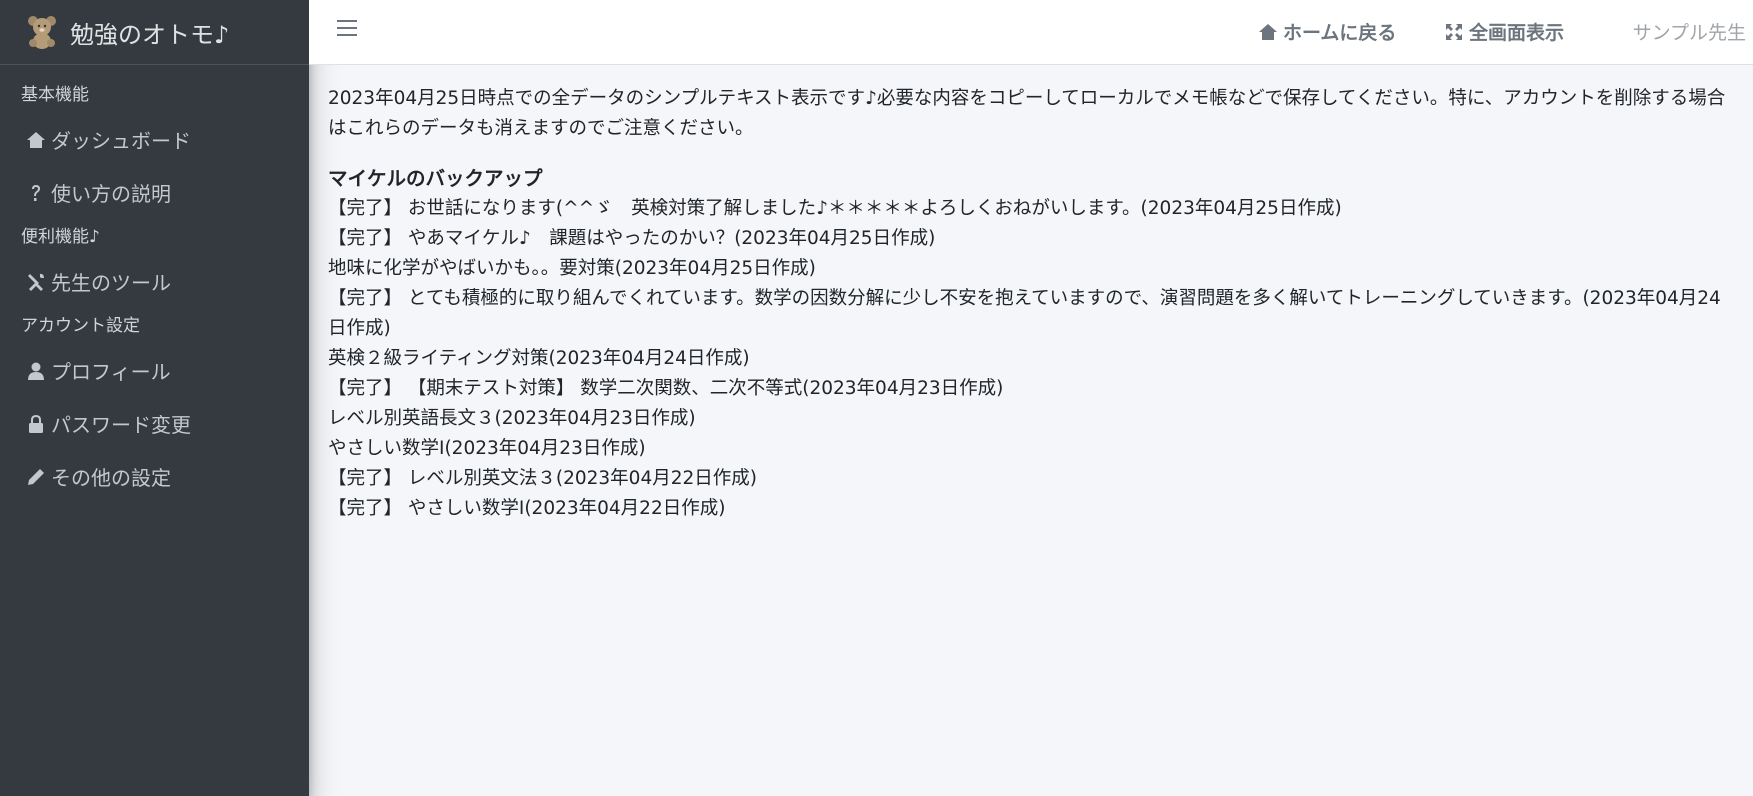  Describe the element at coordinates (36, 282) in the screenshot. I see `tools-icon` at that location.